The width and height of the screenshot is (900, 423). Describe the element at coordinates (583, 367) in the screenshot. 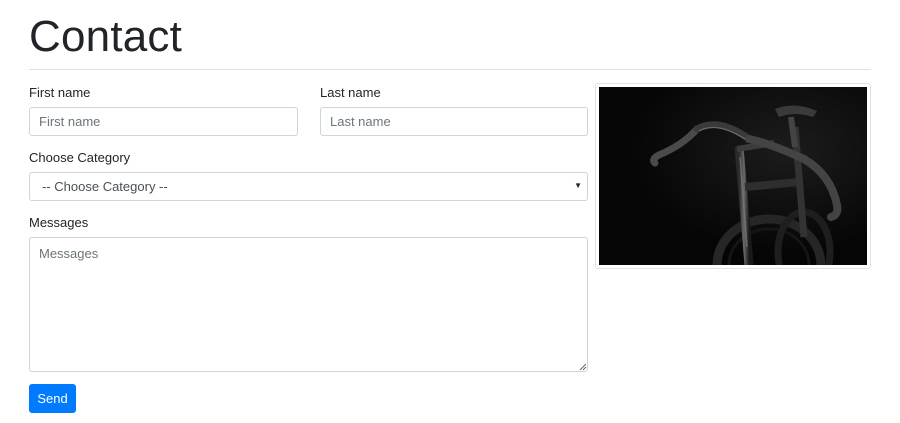

I see `resize-grip-icon` at that location.